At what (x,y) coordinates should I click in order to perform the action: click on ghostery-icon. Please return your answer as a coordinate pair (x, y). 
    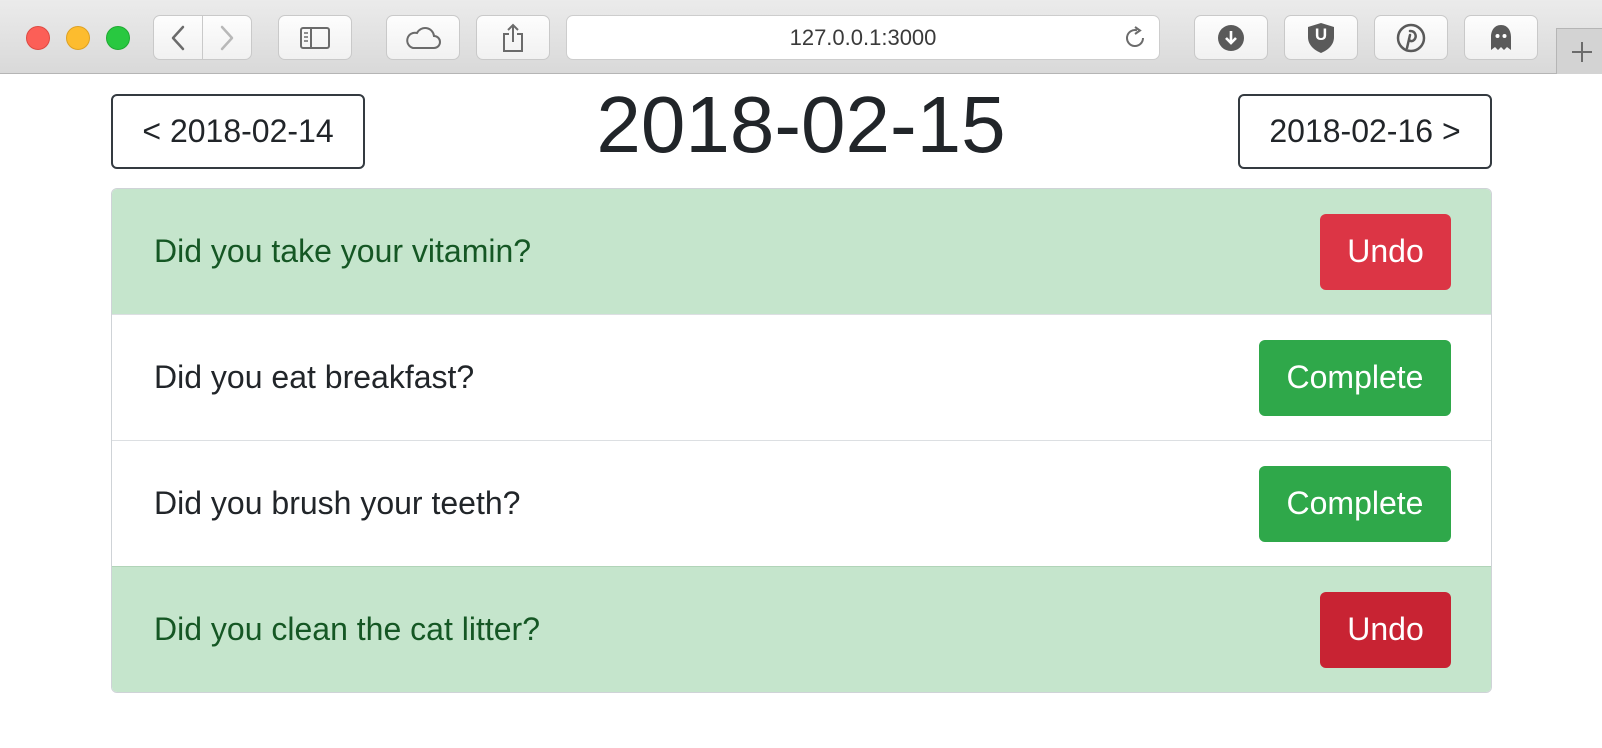
    Looking at the image, I should click on (1501, 37).